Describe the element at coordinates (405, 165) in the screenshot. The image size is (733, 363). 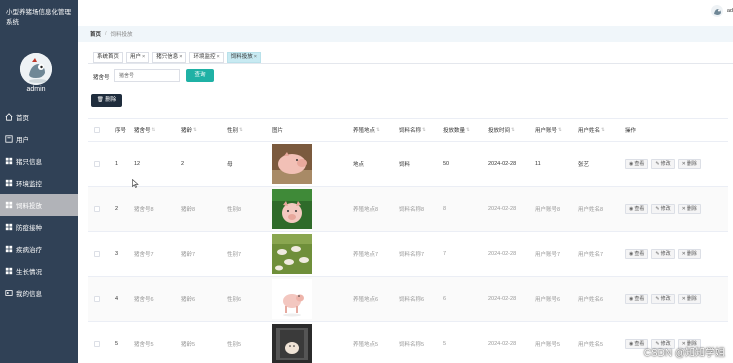
I see `cell-feed: 饲料` at that location.